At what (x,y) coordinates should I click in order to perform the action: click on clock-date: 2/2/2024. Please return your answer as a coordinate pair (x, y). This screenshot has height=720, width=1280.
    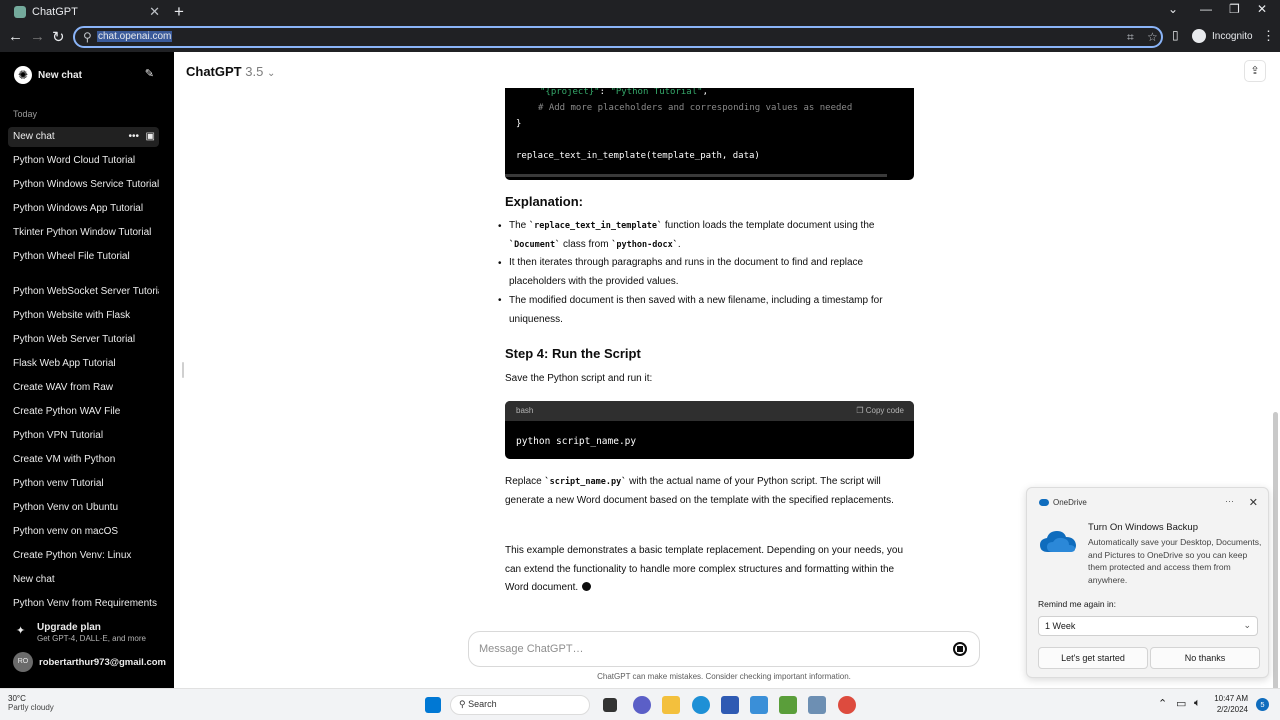
    Looking at the image, I should click on (1232, 709).